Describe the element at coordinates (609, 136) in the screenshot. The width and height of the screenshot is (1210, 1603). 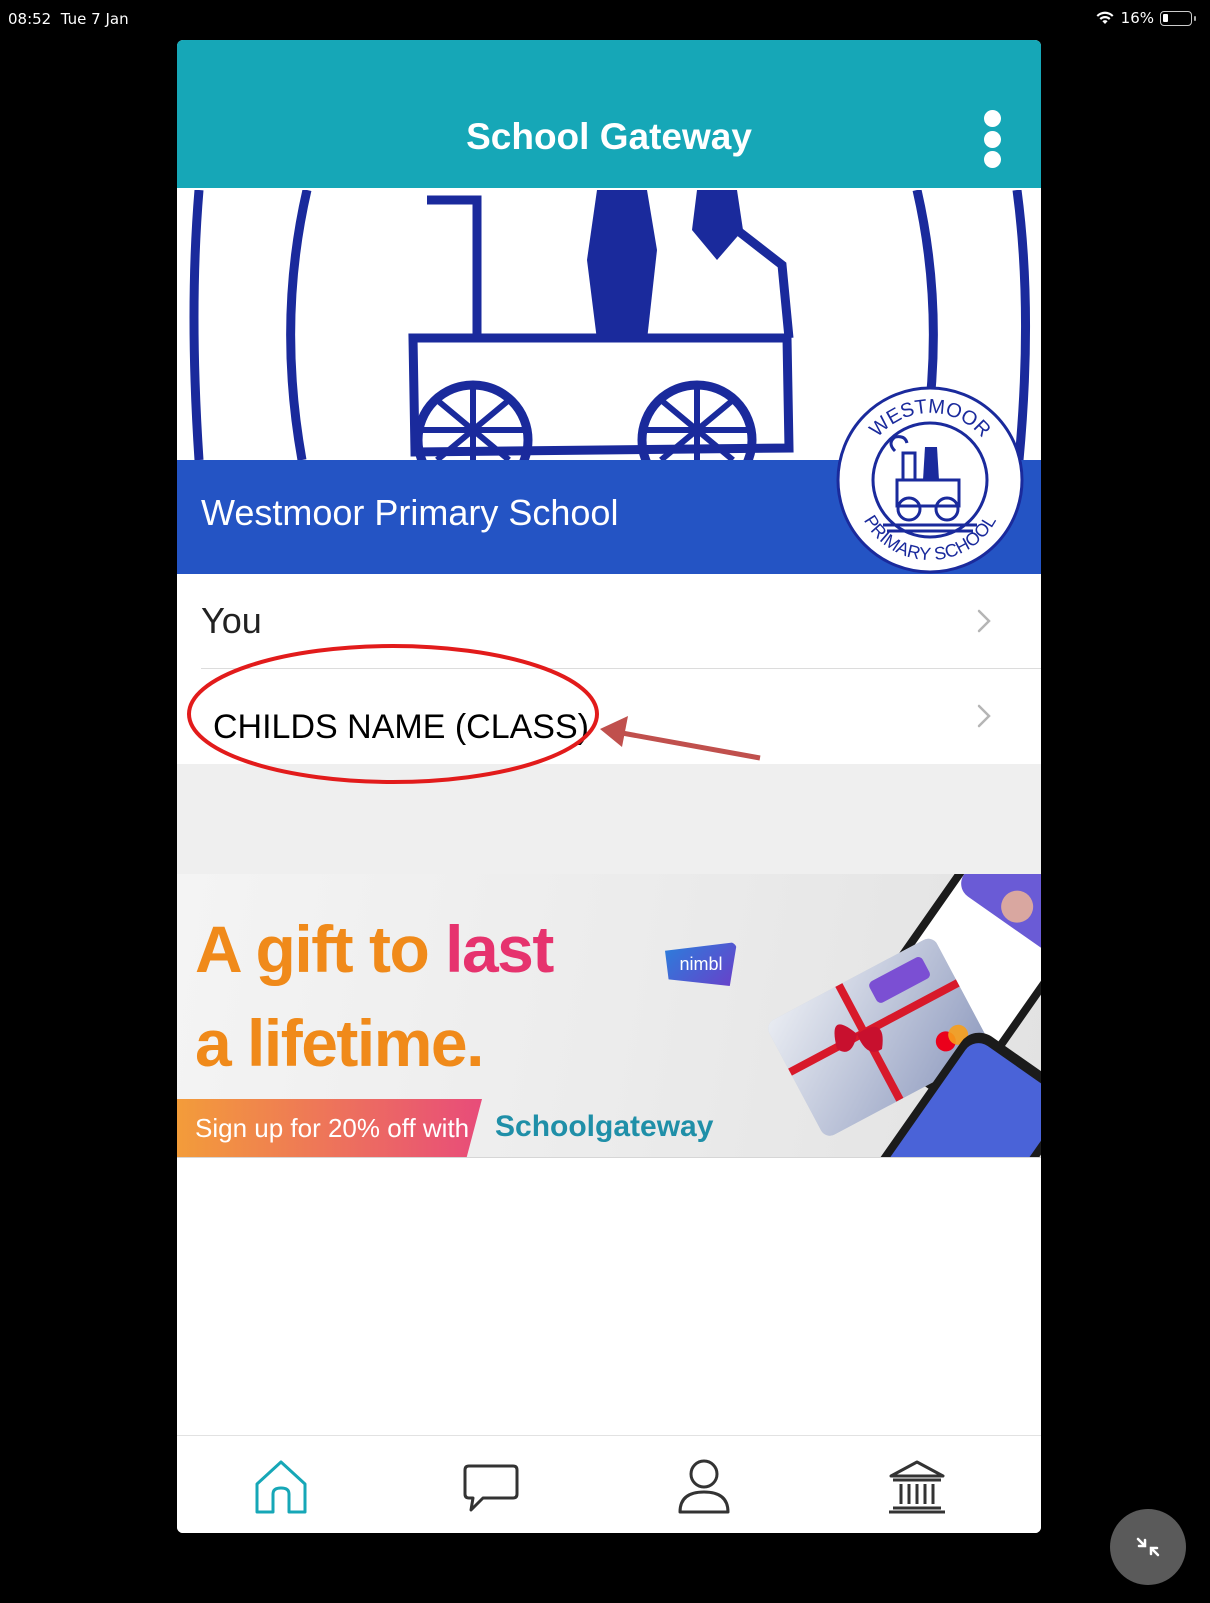
I see `page-title: School Gateway` at that location.